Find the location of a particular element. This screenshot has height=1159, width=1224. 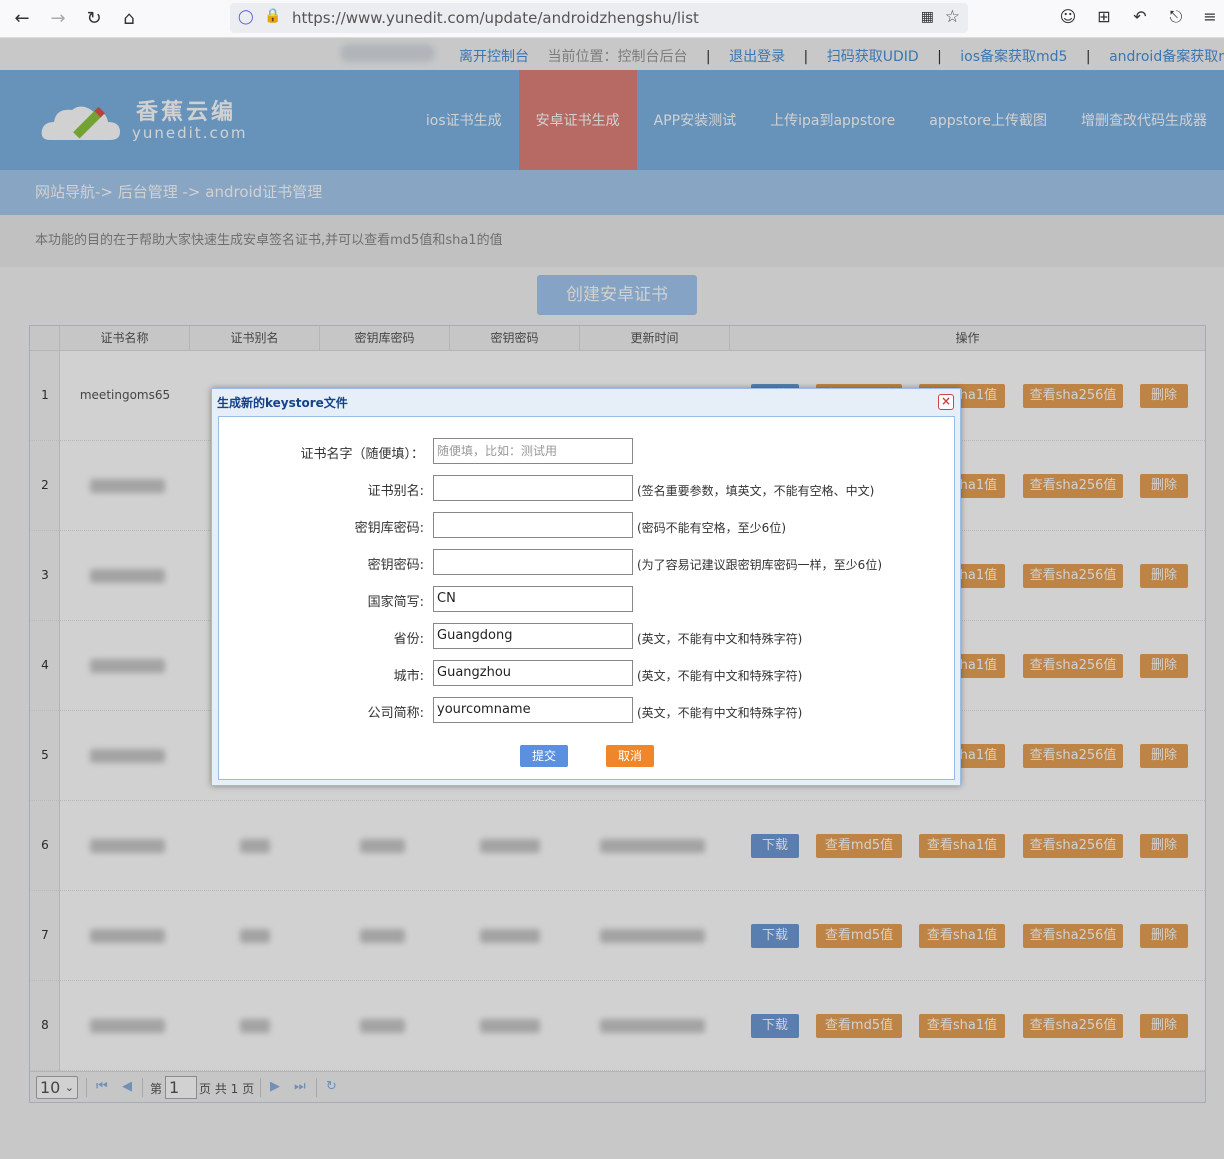

field-label: 证书别名: is located at coordinates (395, 491).